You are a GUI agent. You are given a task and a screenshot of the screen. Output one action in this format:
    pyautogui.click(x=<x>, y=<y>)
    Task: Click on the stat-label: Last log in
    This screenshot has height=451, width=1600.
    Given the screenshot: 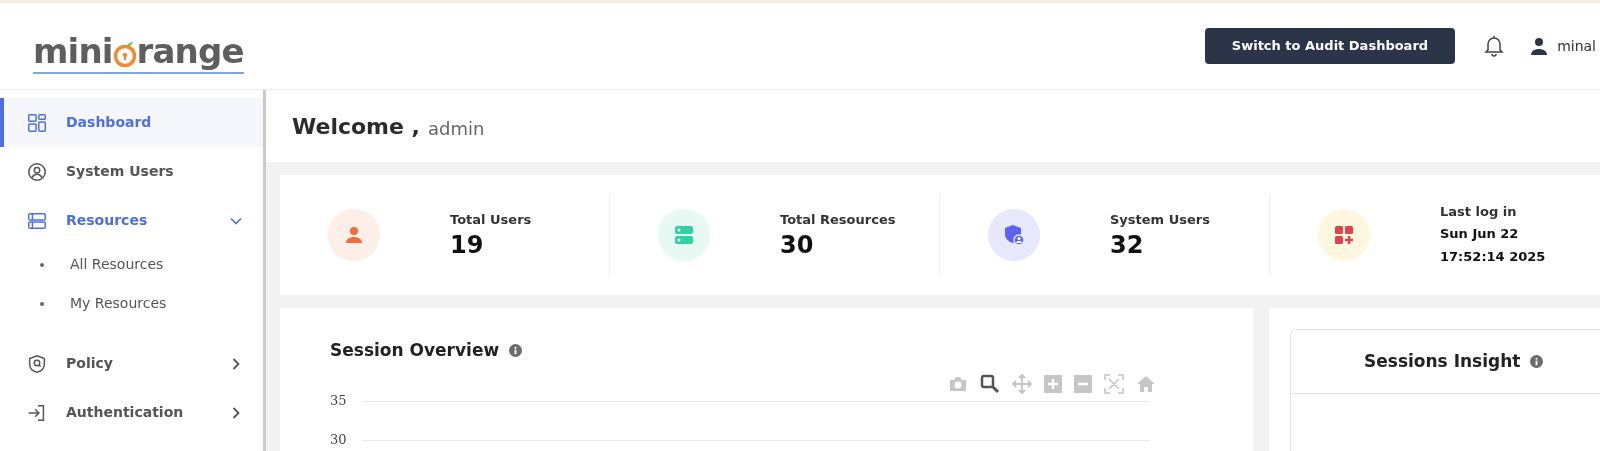 What is the action you would take?
    pyautogui.click(x=1479, y=212)
    